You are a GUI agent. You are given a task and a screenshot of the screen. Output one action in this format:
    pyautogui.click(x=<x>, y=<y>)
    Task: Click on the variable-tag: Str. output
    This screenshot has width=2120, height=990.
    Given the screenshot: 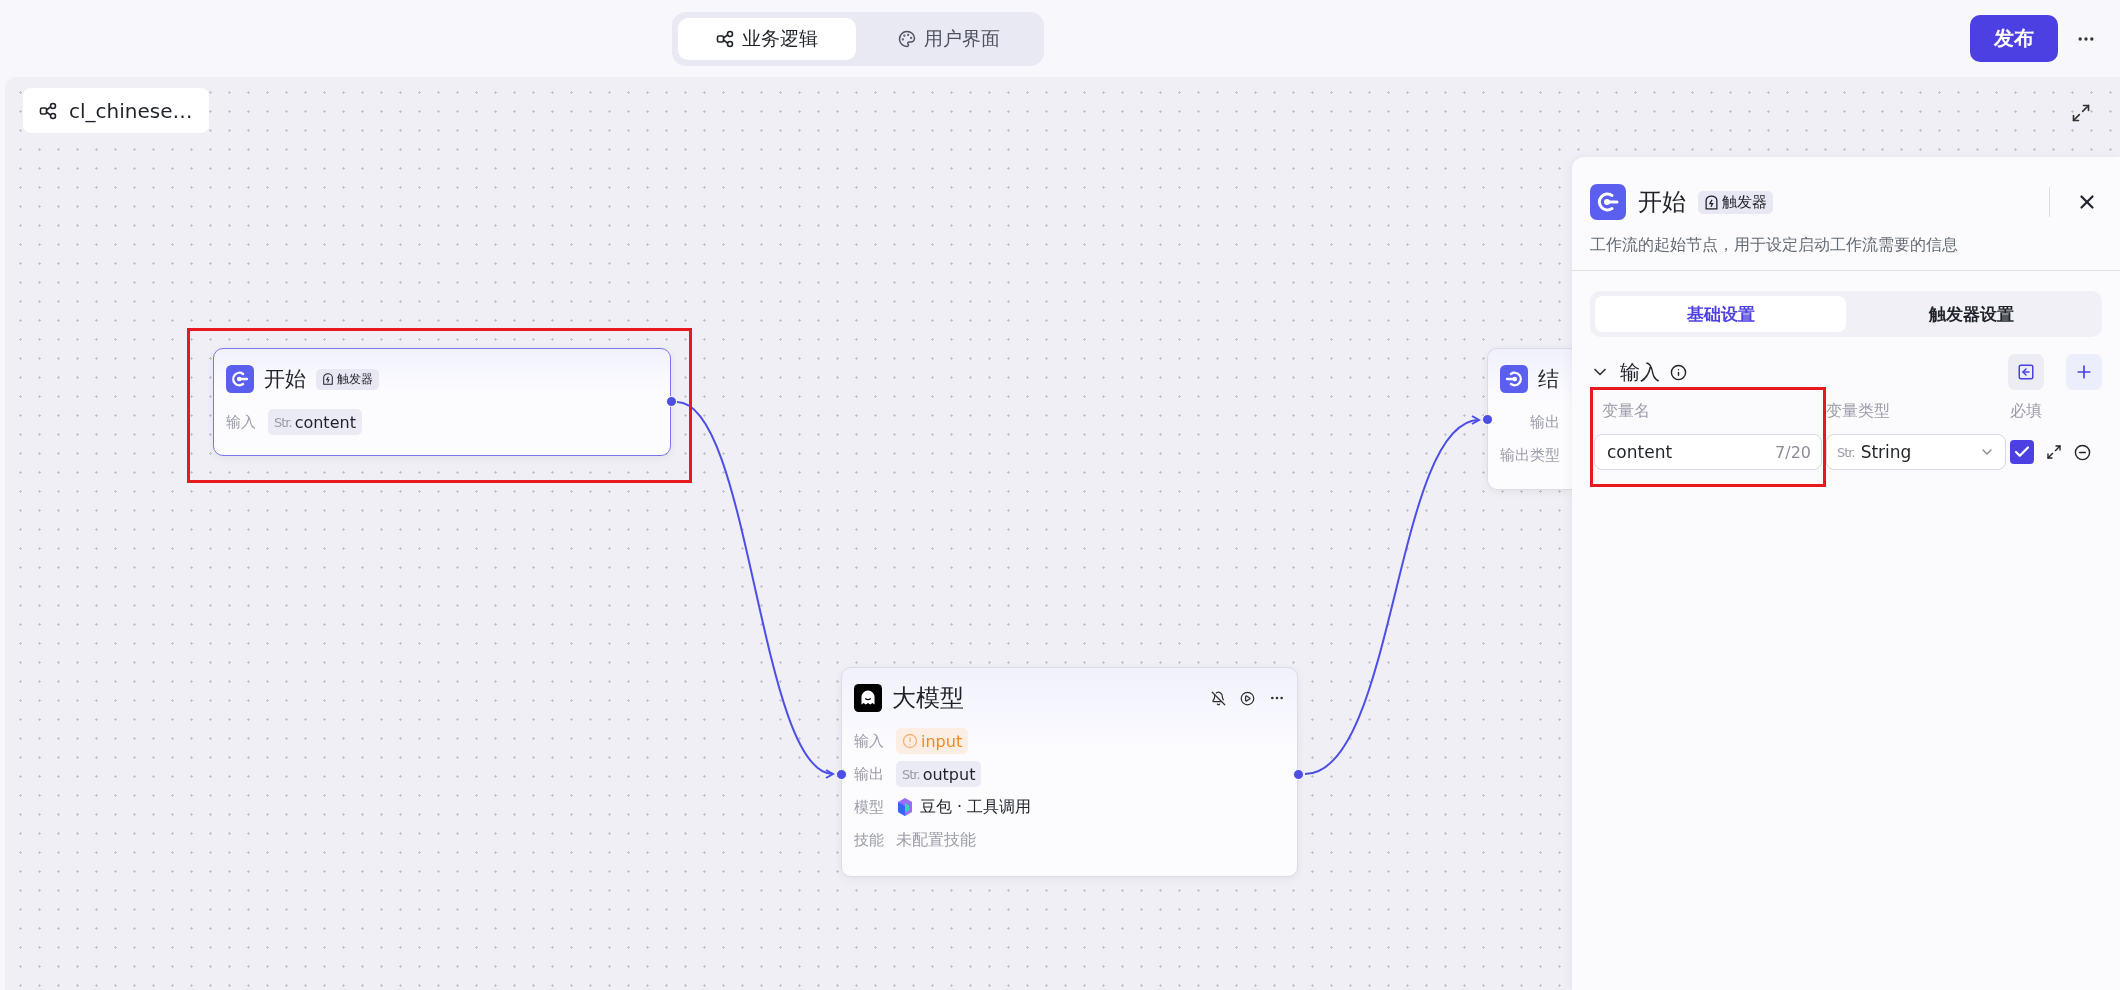 What is the action you would take?
    pyautogui.click(x=939, y=774)
    